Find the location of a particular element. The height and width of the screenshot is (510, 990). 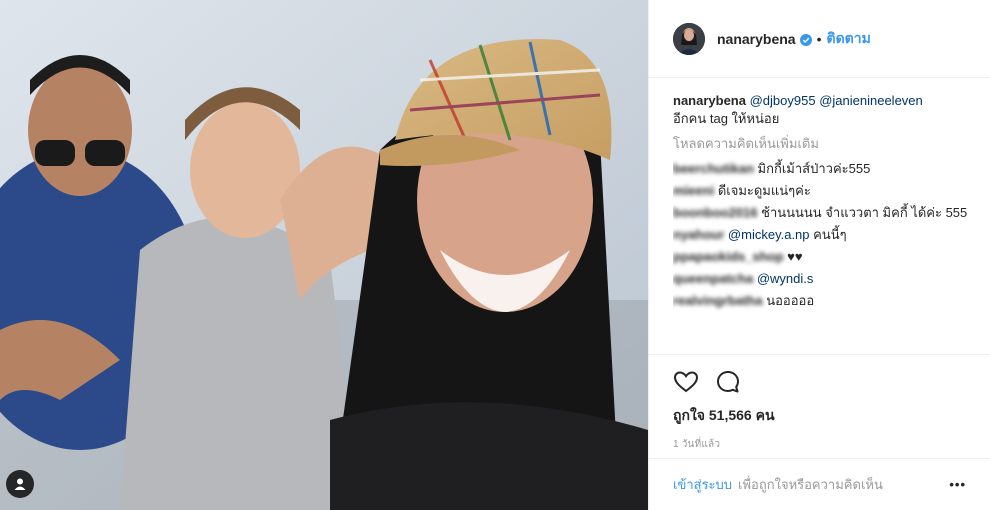

comment-item: nyahour @mickey.a.np คนนี้ๆ is located at coordinates (823, 235).